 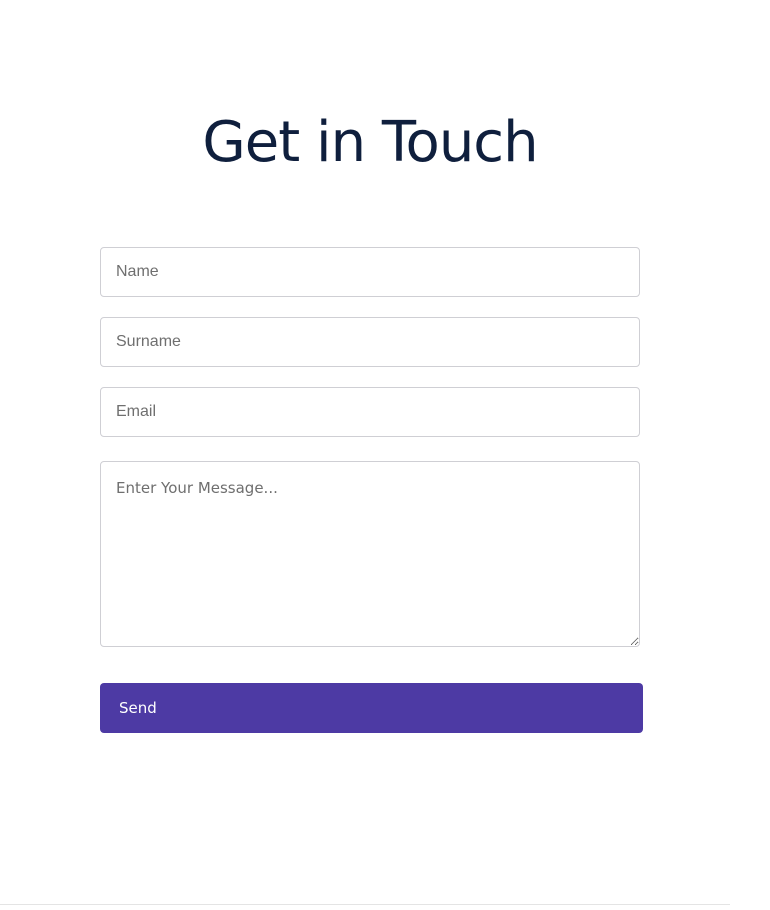 I want to click on surname-input, so click(x=370, y=342).